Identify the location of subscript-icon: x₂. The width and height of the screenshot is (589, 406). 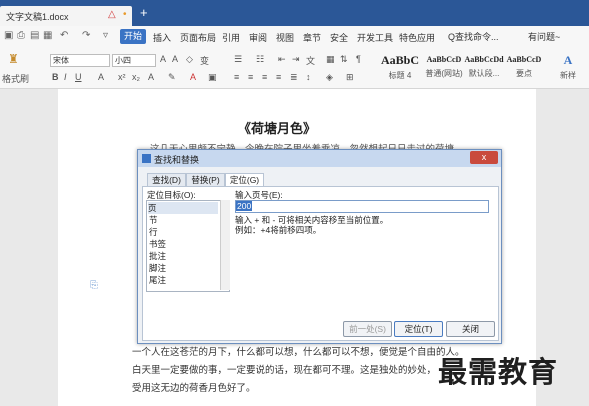
(136, 77).